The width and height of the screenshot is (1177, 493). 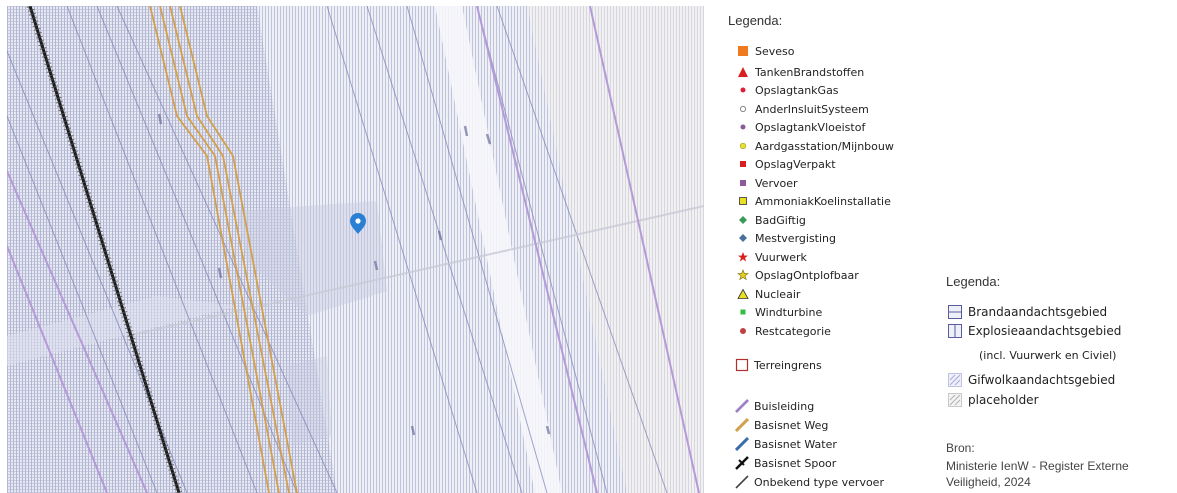 I want to click on legend-item-seveso: Seveso, so click(x=765, y=51).